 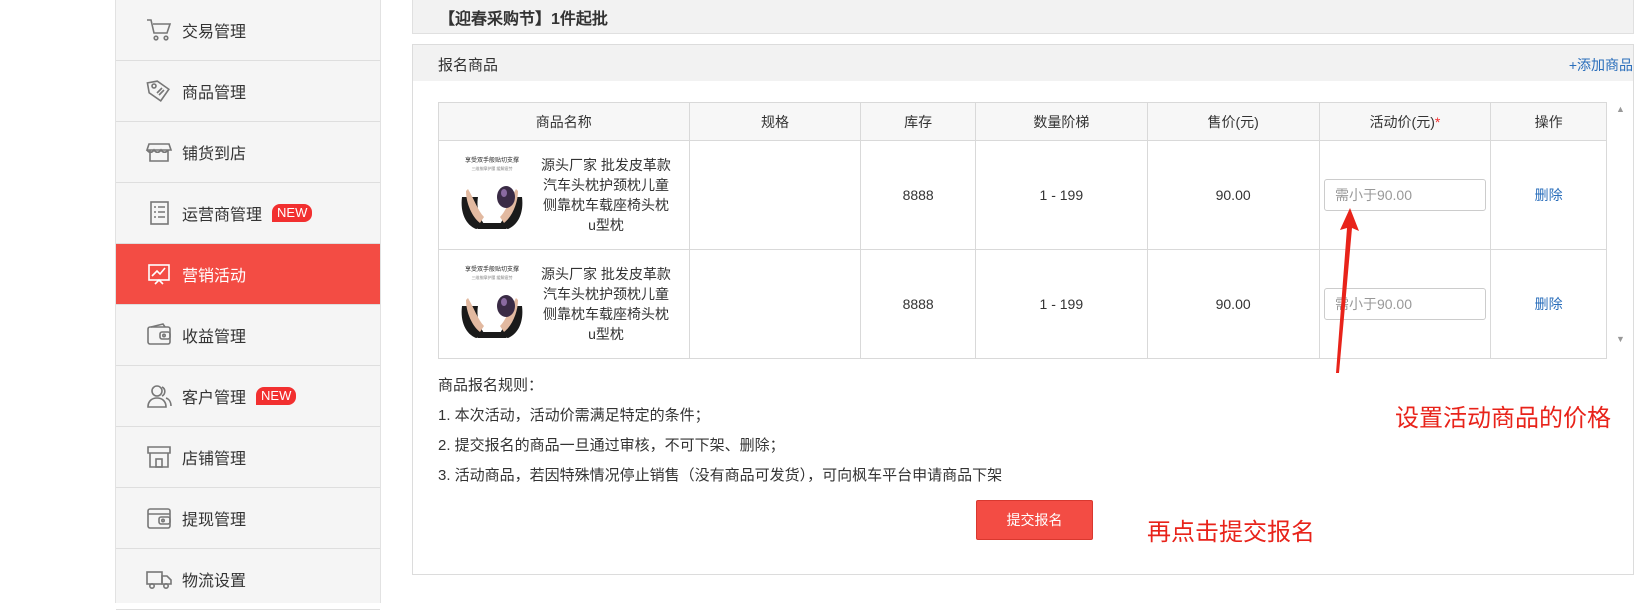 What do you see at coordinates (1437, 121) in the screenshot?
I see `required-mark: *` at bounding box center [1437, 121].